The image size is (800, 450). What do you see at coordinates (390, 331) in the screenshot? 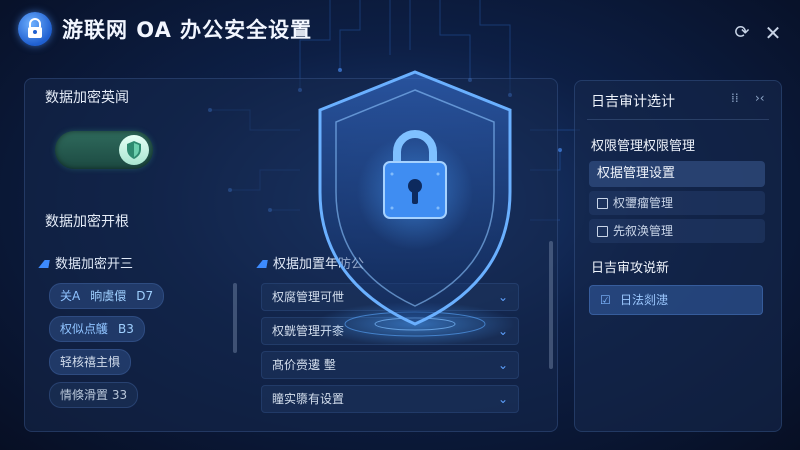
I see `permission-dropdown: 权皝管理开桼 ⌄` at bounding box center [390, 331].